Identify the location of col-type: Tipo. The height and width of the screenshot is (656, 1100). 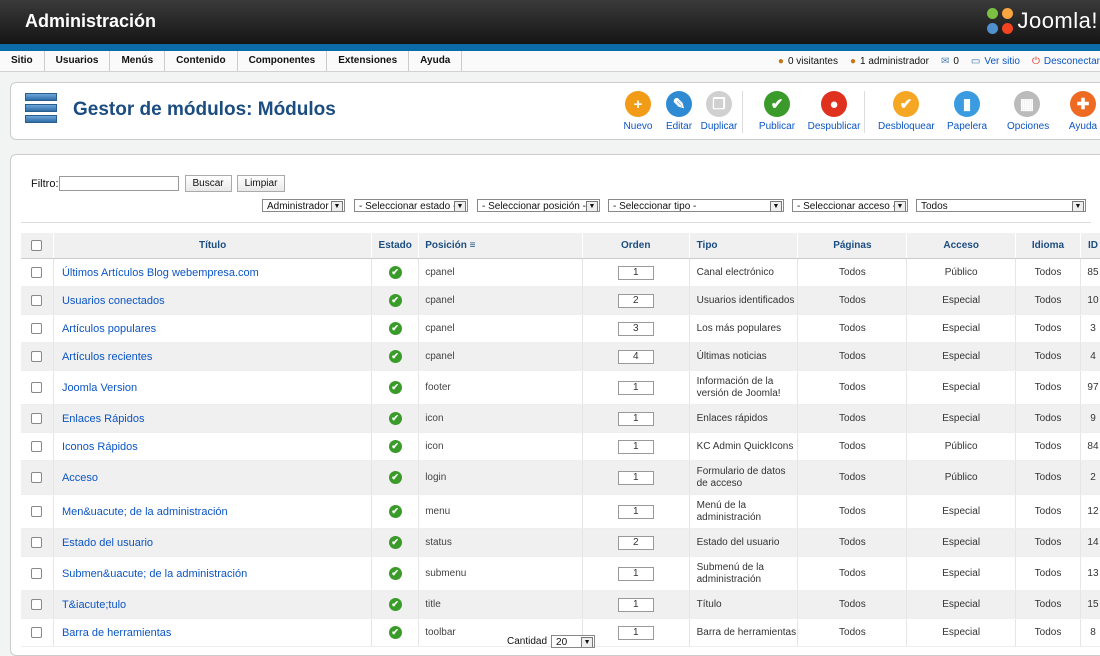
(744, 246).